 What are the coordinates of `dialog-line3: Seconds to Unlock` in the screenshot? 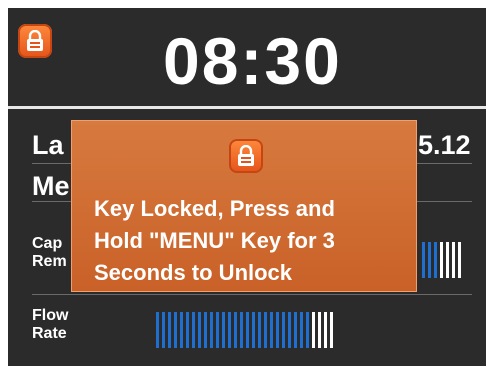 It's located at (193, 272).